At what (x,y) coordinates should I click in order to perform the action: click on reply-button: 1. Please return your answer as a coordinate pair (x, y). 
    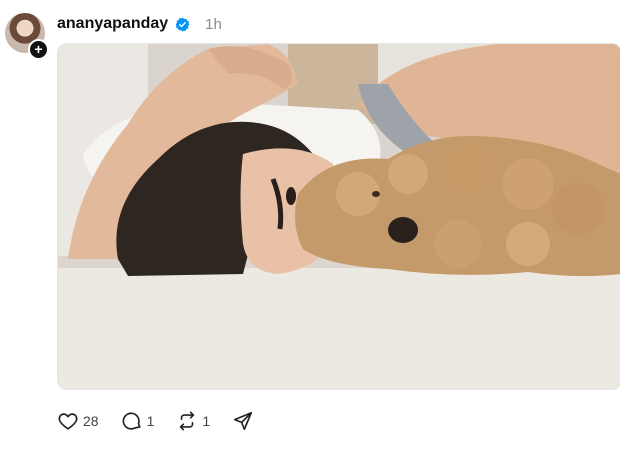
    Looking at the image, I should click on (138, 421).